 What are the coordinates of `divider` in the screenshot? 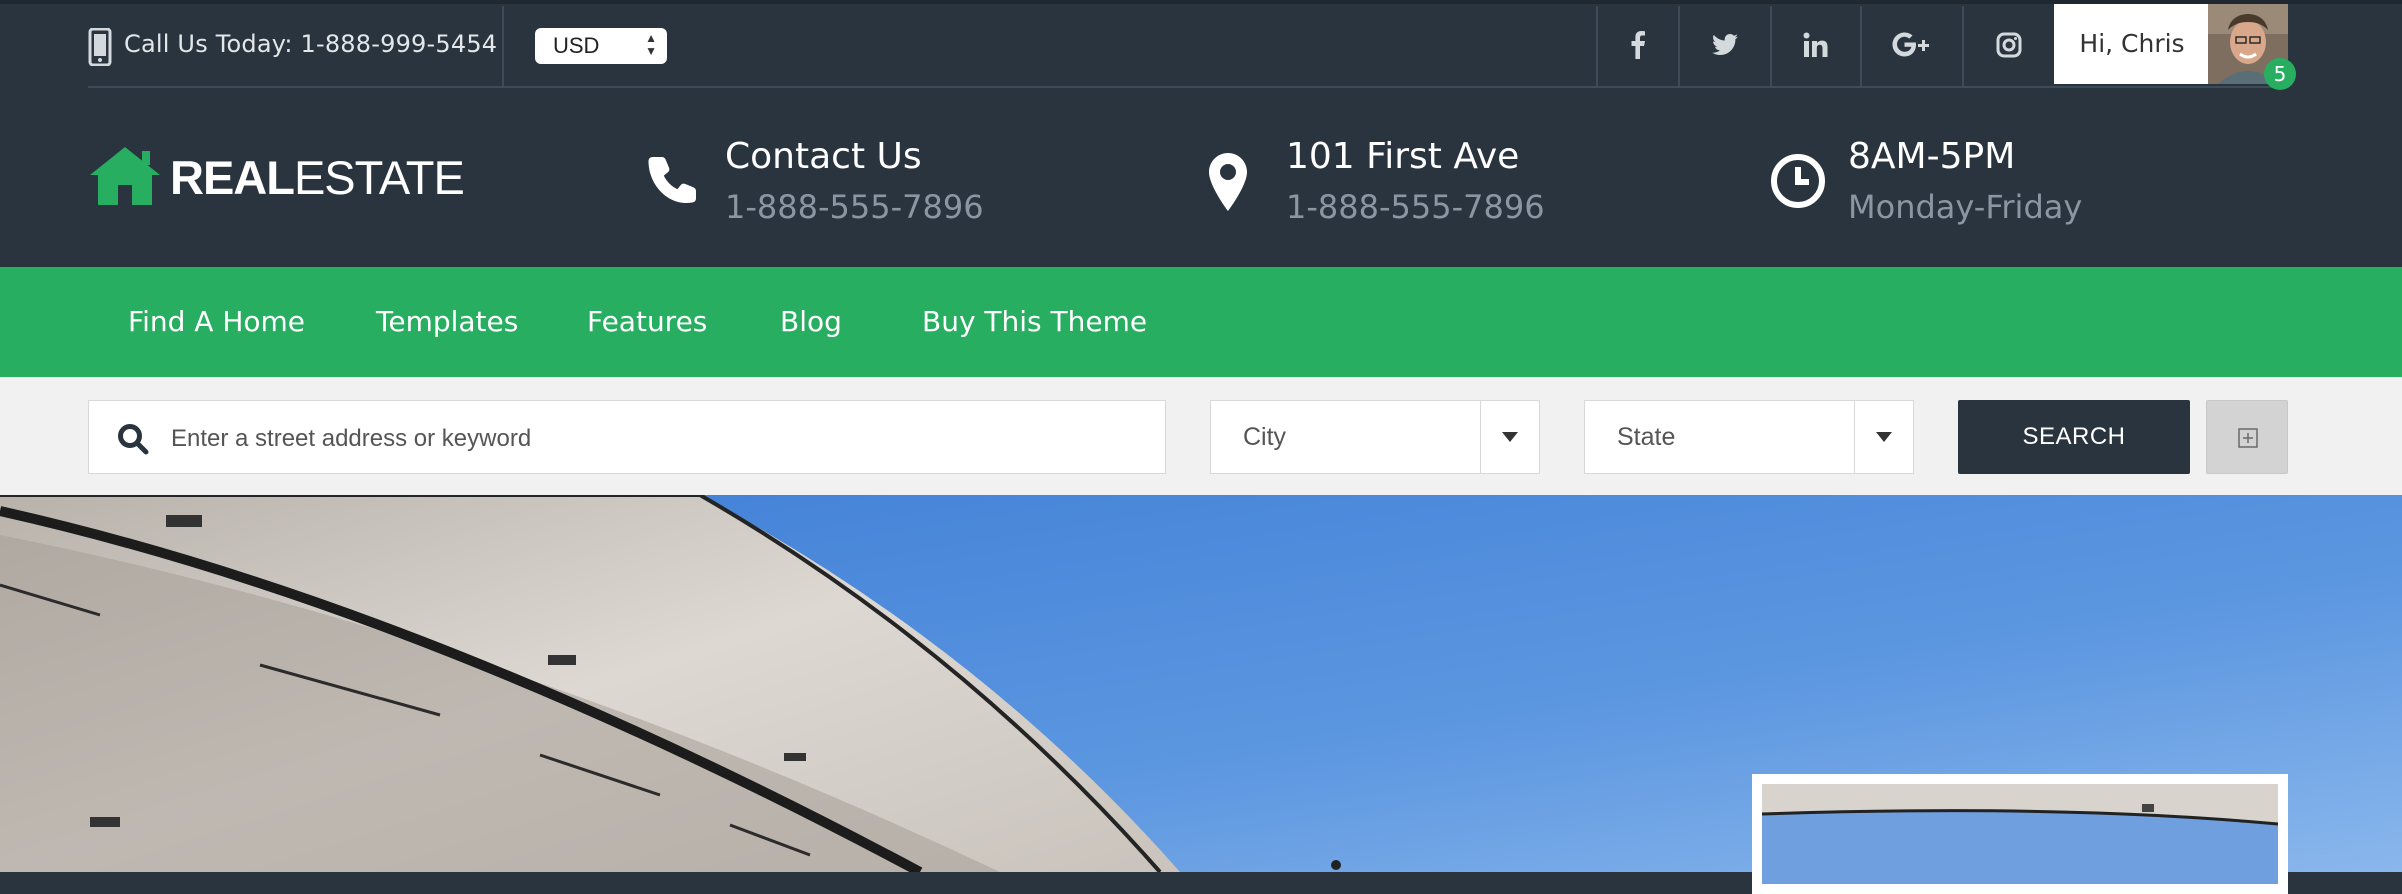 It's located at (503, 46).